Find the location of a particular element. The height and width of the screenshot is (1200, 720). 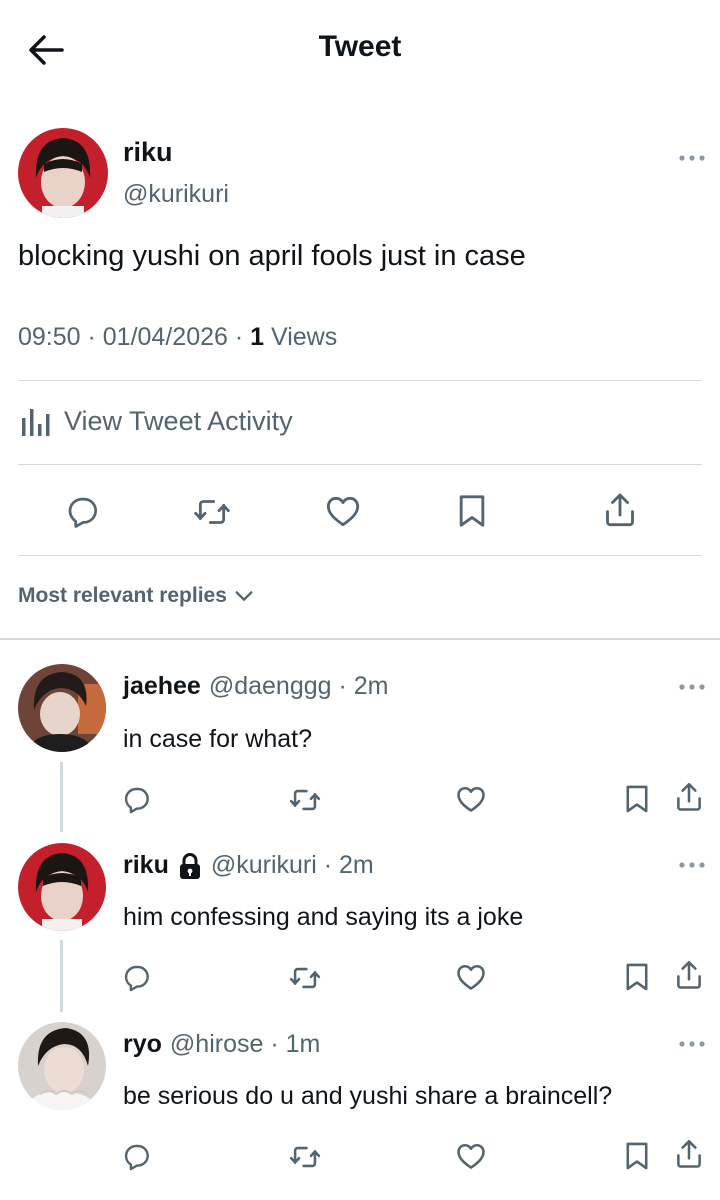

reply-text: in case for what? is located at coordinates (217, 739).